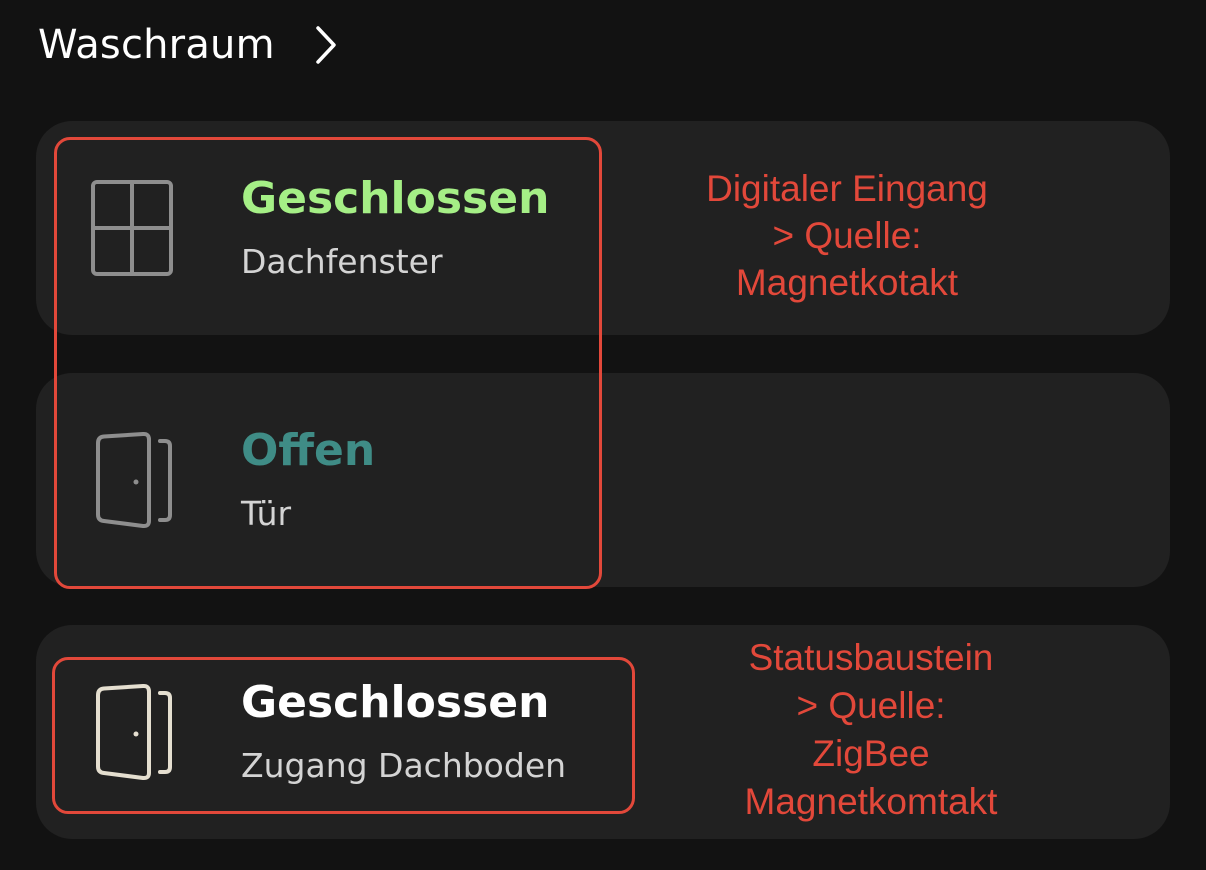 The image size is (1206, 870). What do you see at coordinates (156, 45) in the screenshot?
I see `room-title: Waschraum` at bounding box center [156, 45].